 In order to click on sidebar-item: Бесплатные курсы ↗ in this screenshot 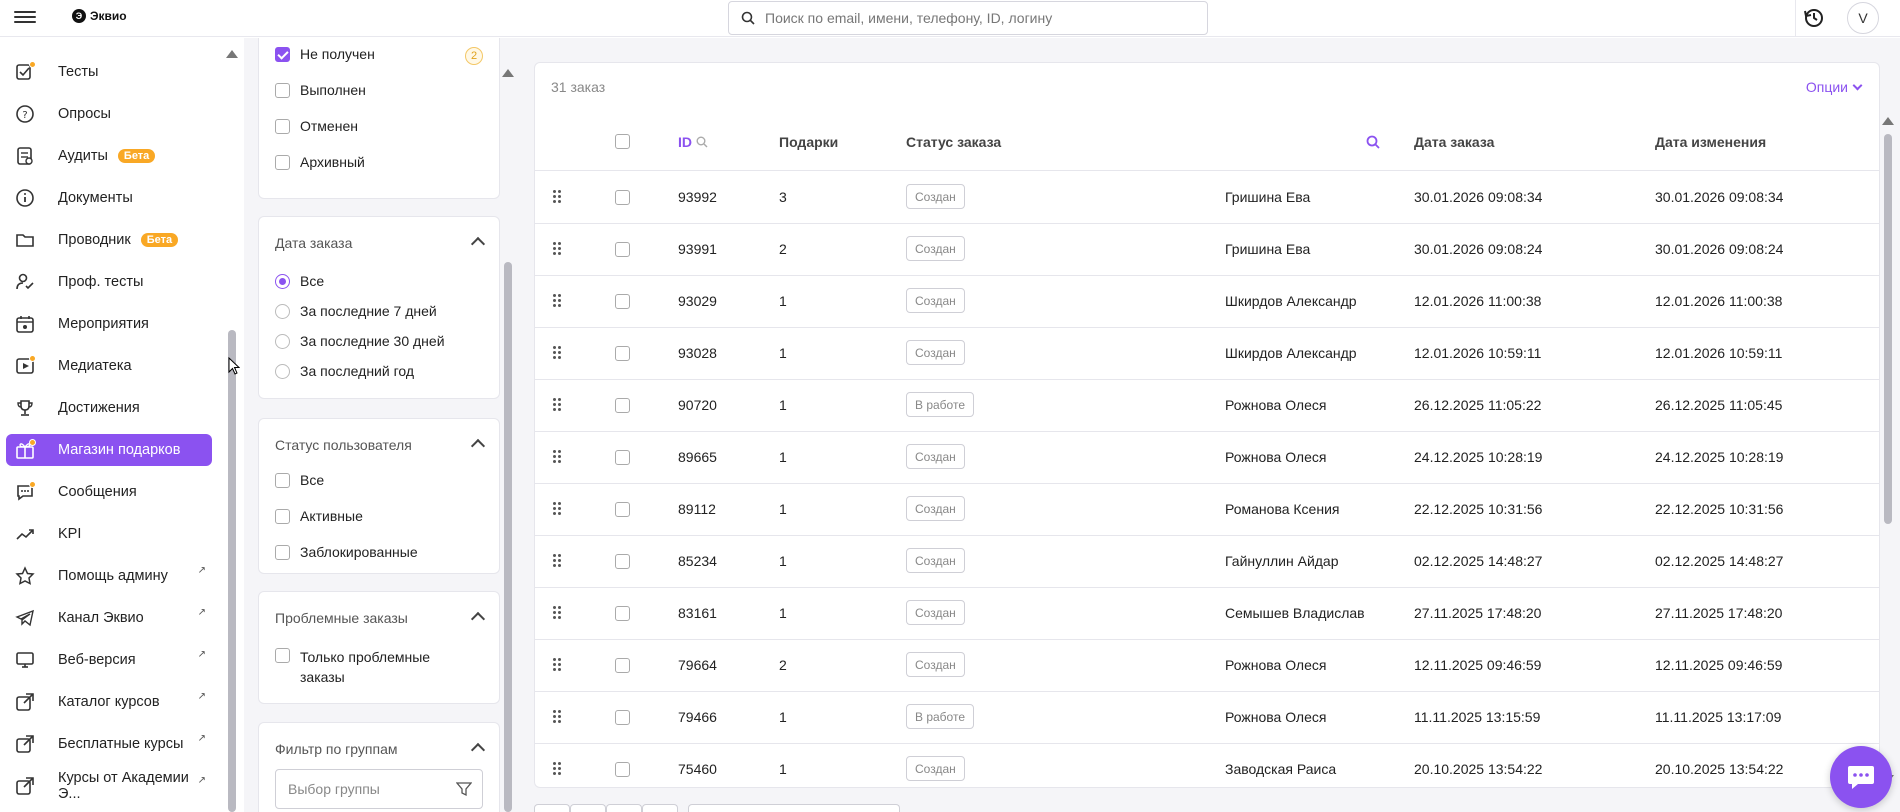, I will do `click(109, 744)`.